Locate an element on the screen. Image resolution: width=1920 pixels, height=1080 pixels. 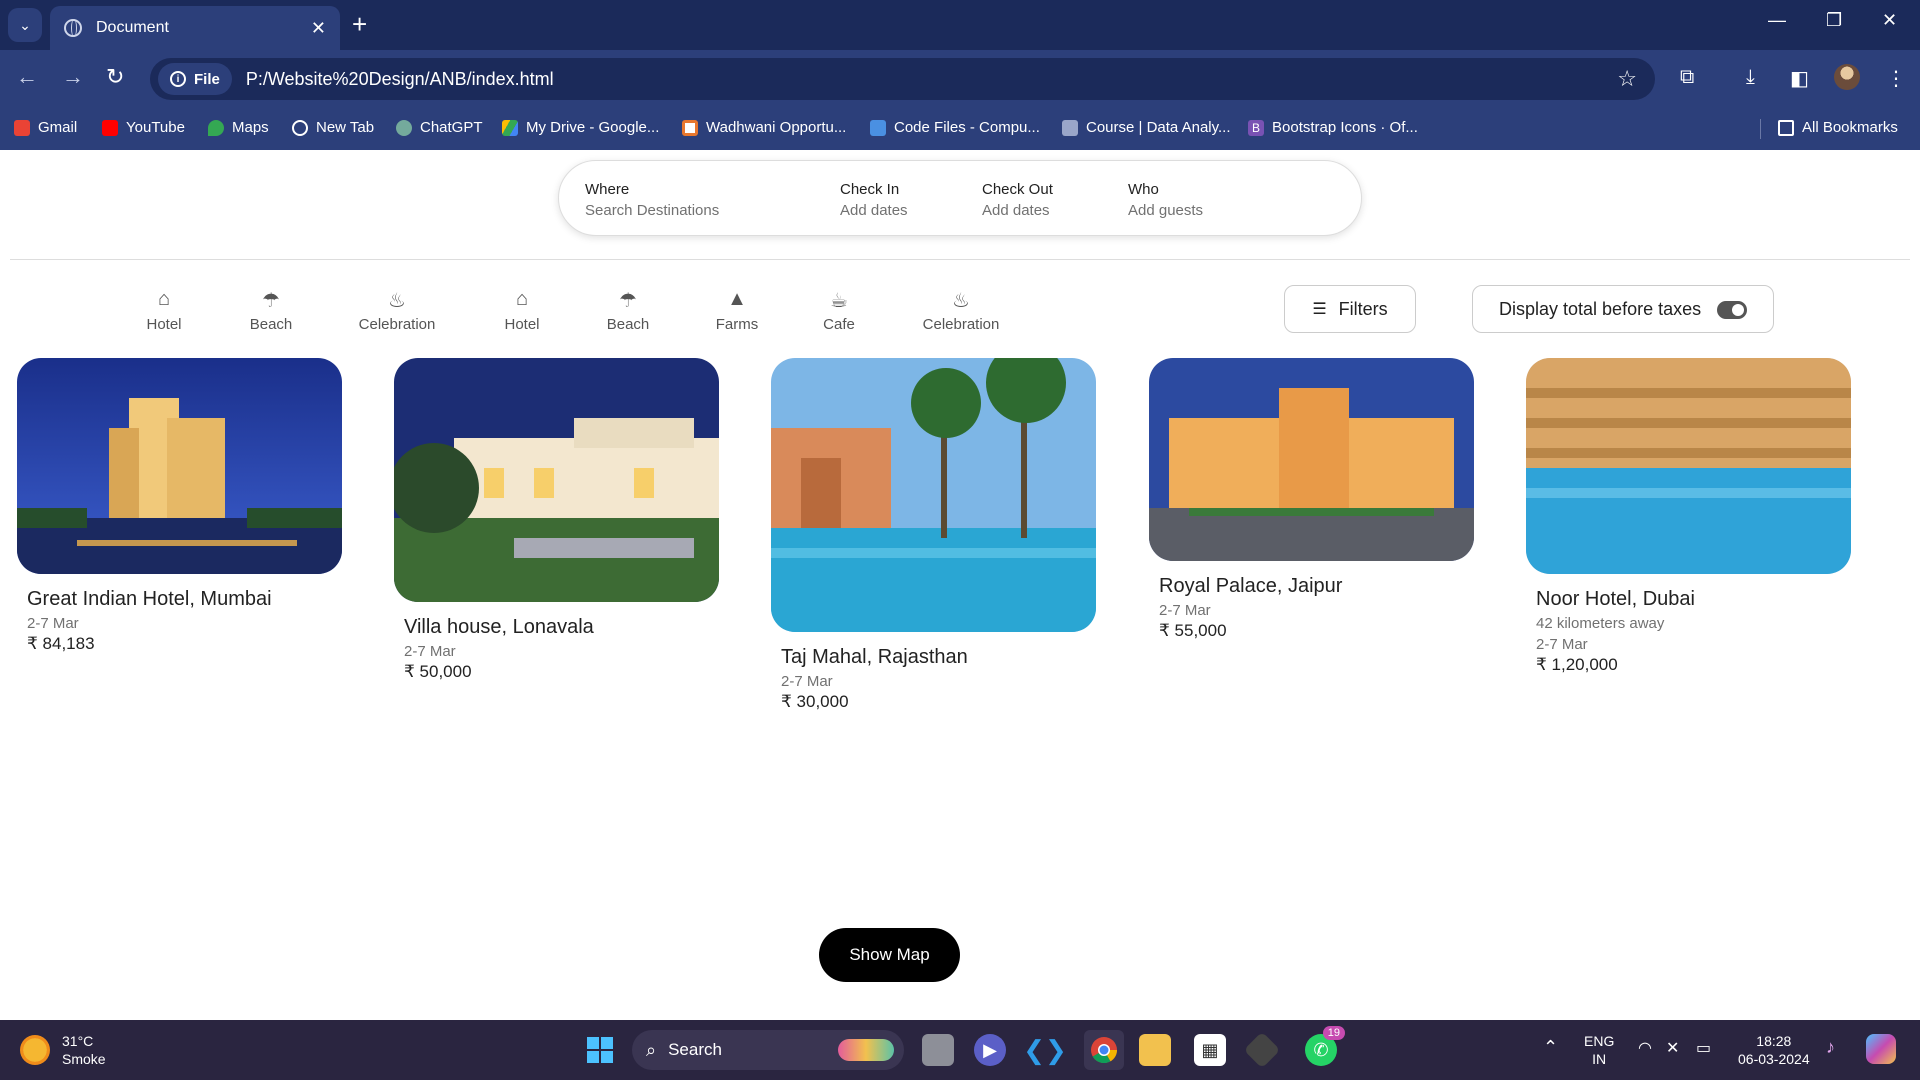
category-celebration: ♨ Celebration is located at coordinates (397, 310).